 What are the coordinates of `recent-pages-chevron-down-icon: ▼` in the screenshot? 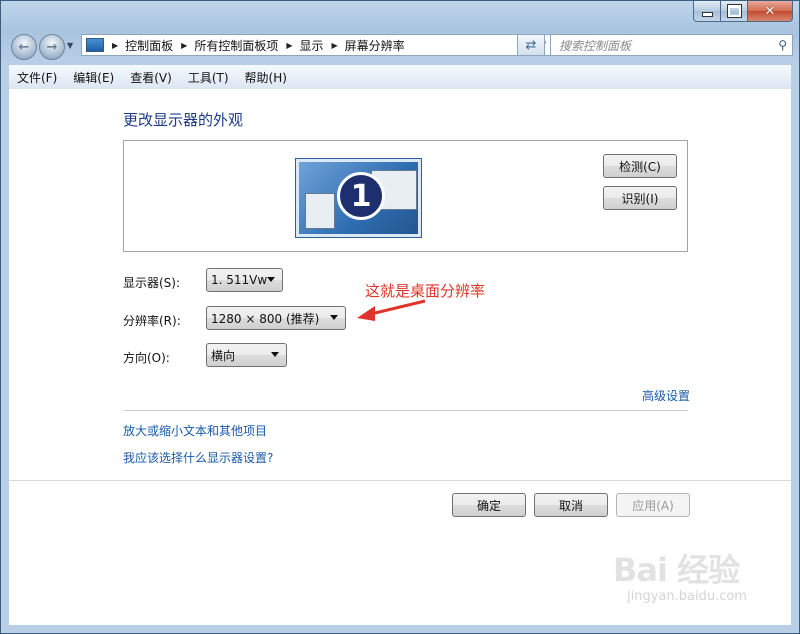 It's located at (70, 45).